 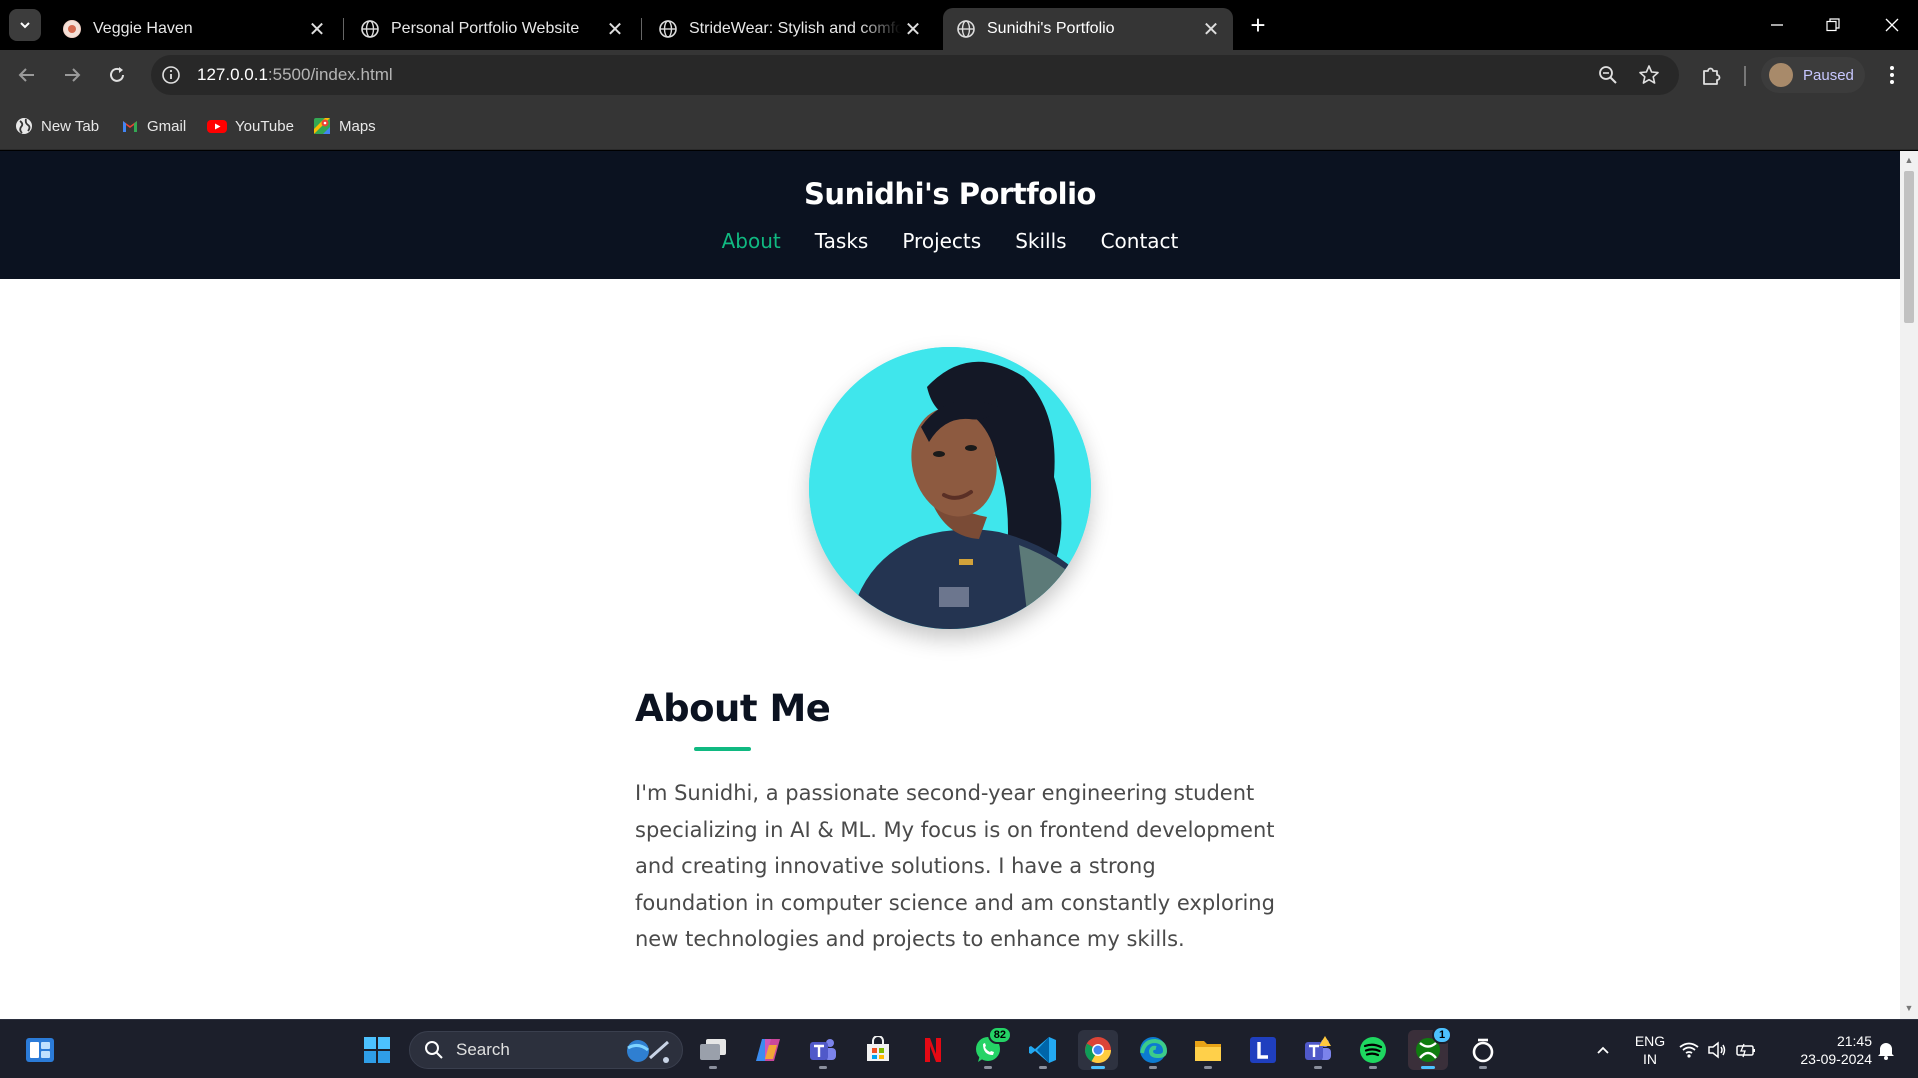 I want to click on chevron-down-icon, so click(x=25, y=25).